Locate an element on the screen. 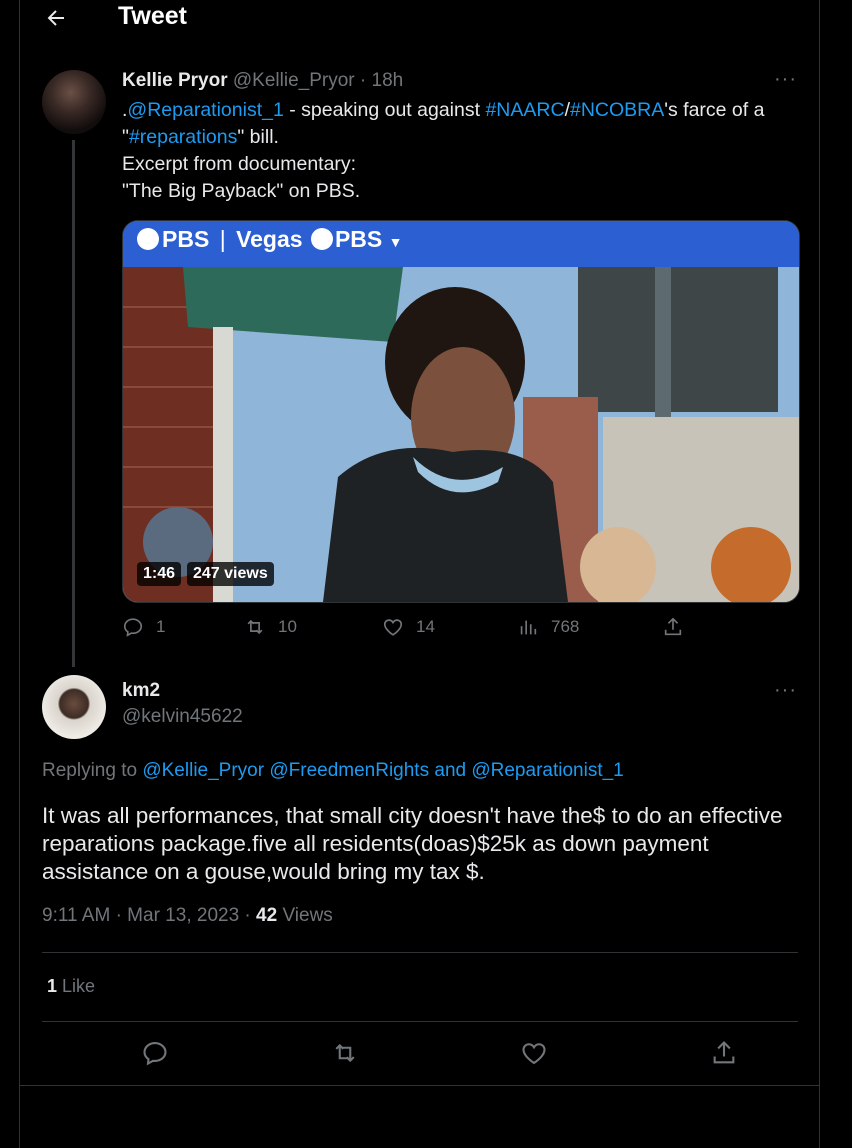 The width and height of the screenshot is (852, 1148). author-handle: @Kellie_Pryor is located at coordinates (294, 80).